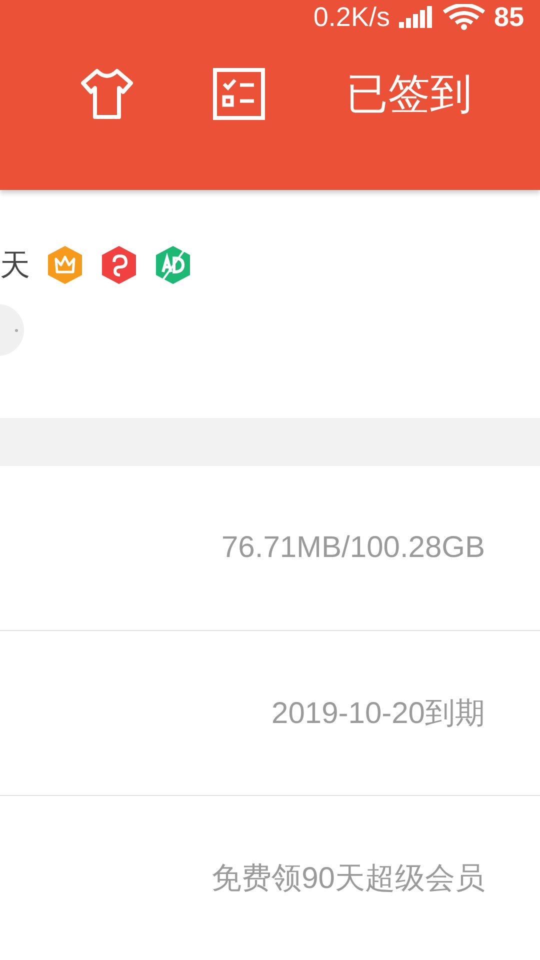  Describe the element at coordinates (65, 265) in the screenshot. I see `crown-badge-icon` at that location.